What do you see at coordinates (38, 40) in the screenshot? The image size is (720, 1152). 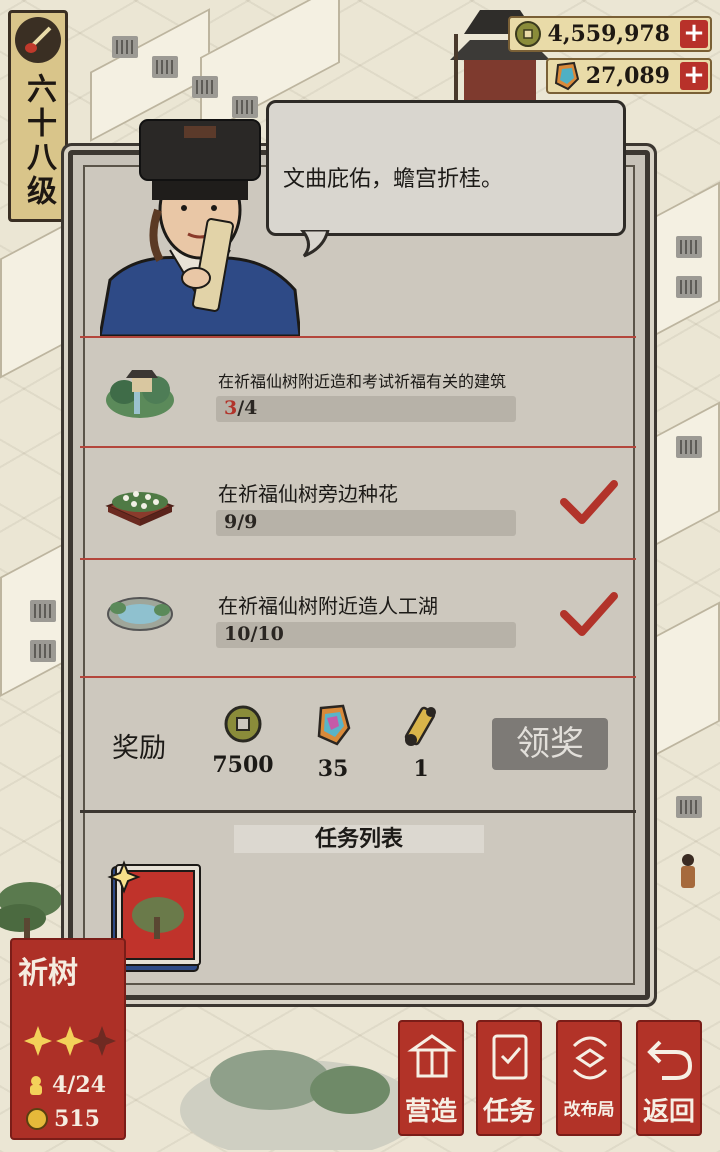 I see `brush-emblem-icon` at bounding box center [38, 40].